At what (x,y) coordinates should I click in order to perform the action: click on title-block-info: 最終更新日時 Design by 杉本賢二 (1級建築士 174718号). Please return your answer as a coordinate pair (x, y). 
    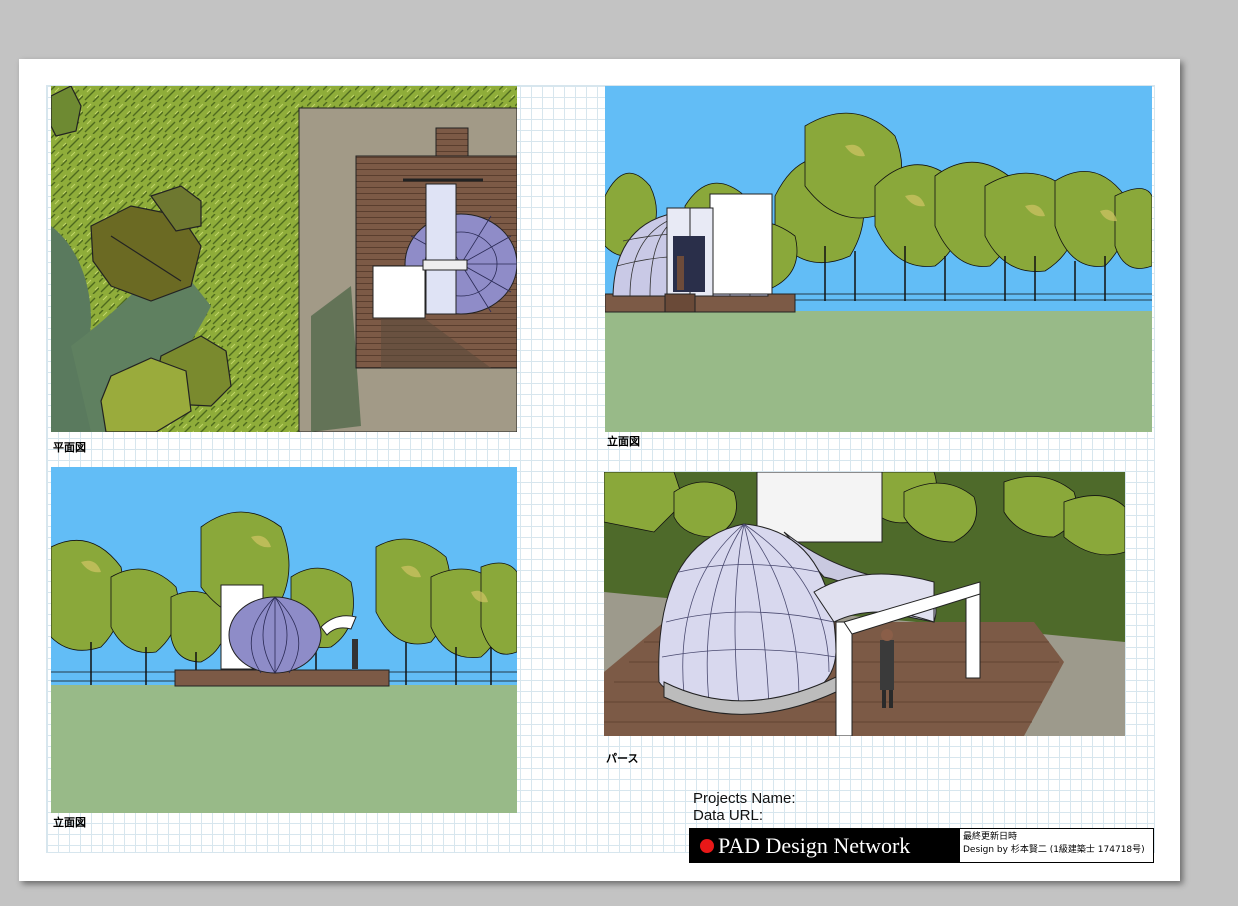
    Looking at the image, I should click on (1056, 845).